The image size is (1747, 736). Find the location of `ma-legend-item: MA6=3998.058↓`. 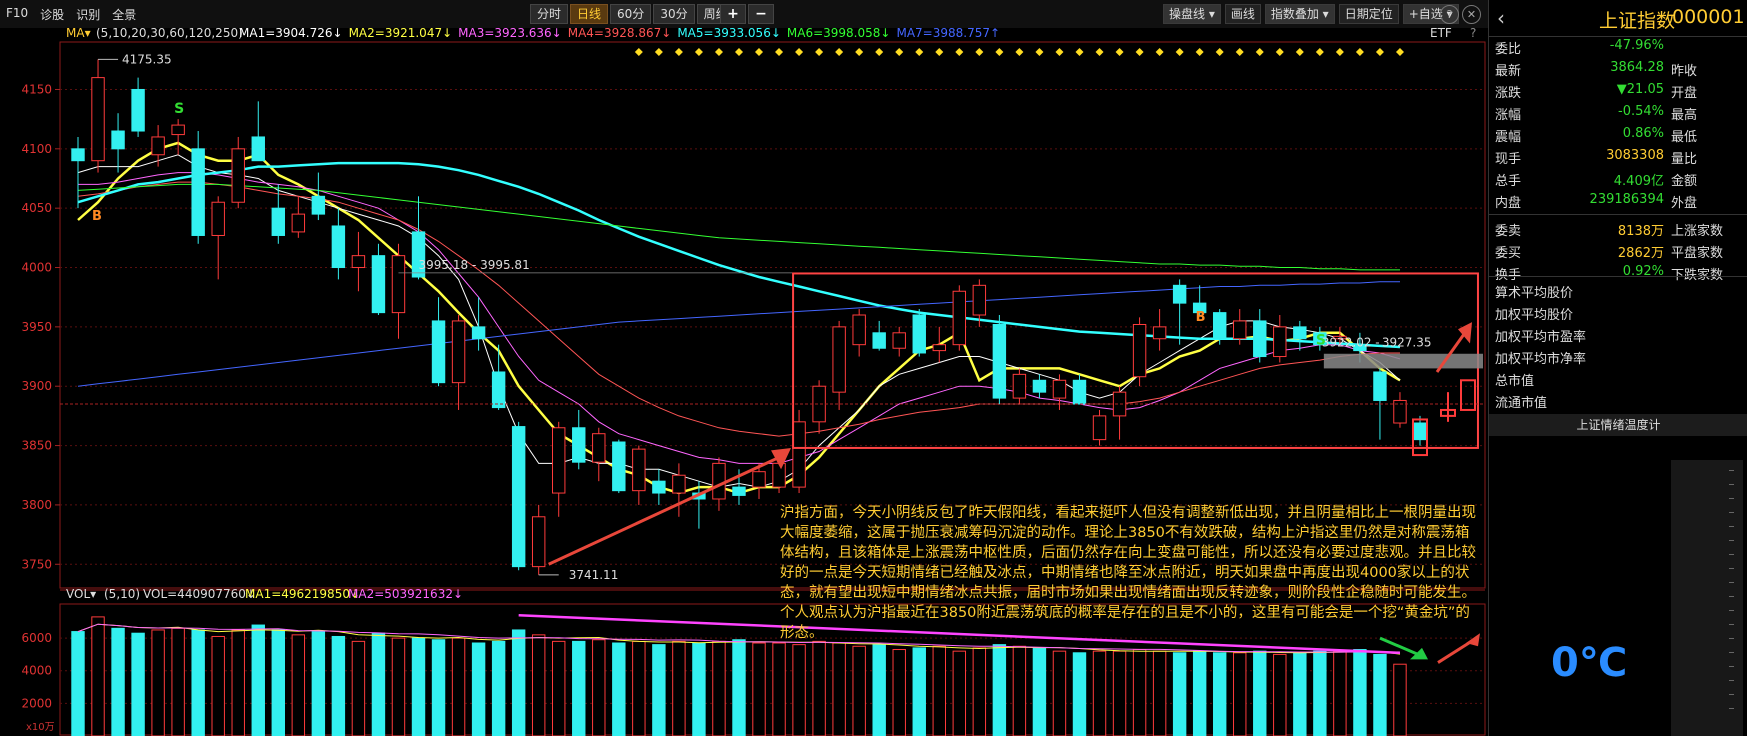

ma-legend-item: MA6=3998.058↓ is located at coordinates (839, 34).